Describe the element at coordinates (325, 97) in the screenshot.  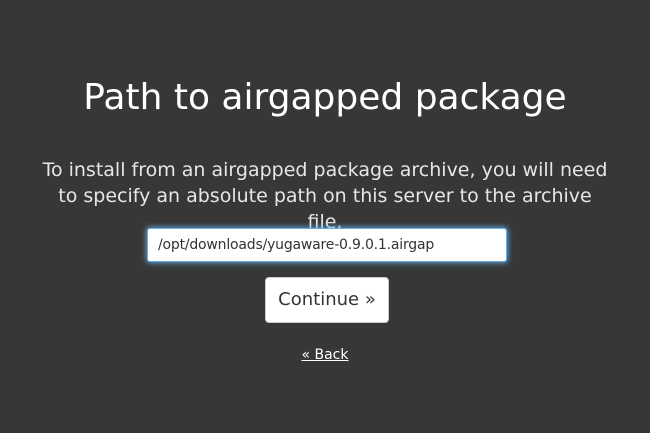
I see `page-title: Path to airgapped package` at that location.